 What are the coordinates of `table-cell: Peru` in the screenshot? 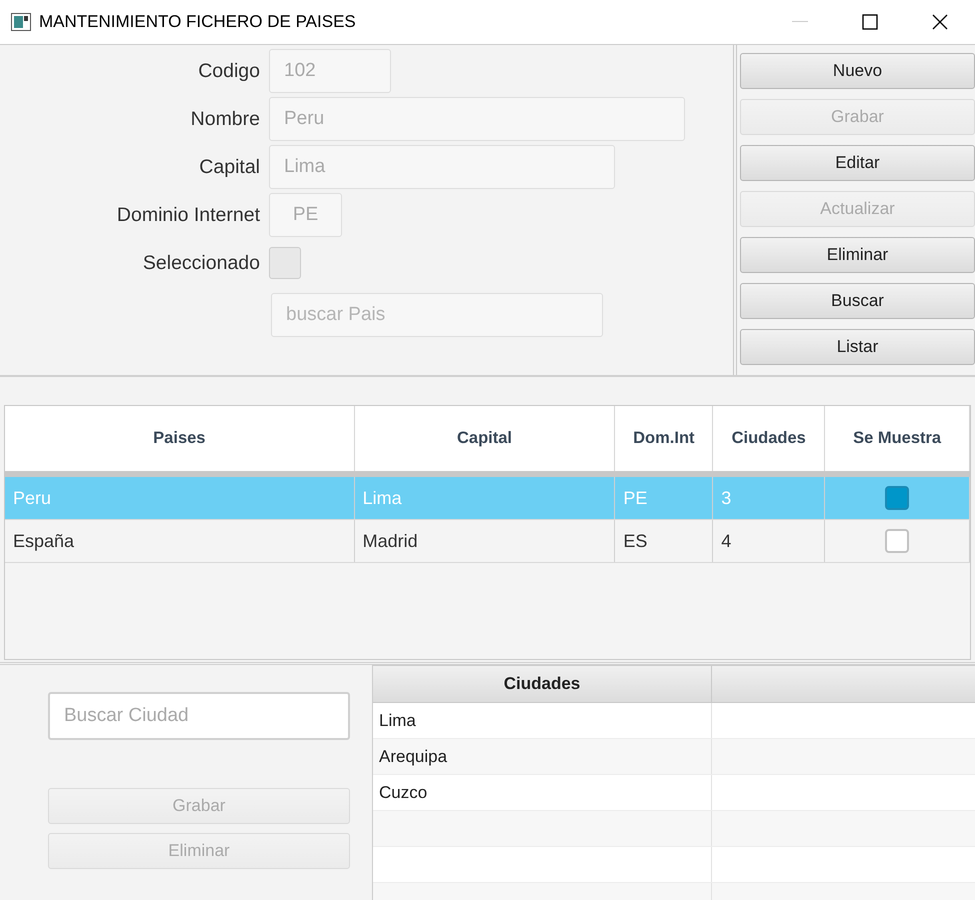 It's located at (180, 498).